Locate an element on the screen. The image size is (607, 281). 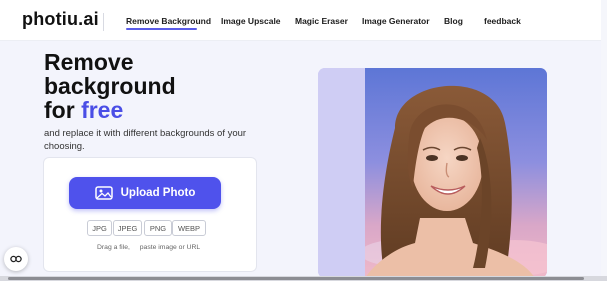
format-badge-jpeg: JPEG is located at coordinates (127, 228).